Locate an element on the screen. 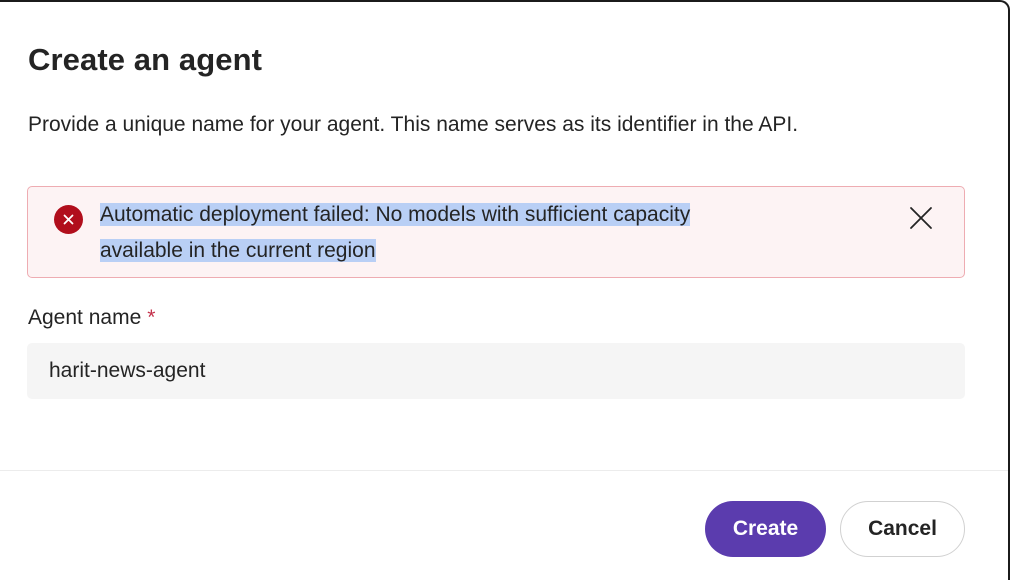 The image size is (1012, 580). close-icon is located at coordinates (921, 218).